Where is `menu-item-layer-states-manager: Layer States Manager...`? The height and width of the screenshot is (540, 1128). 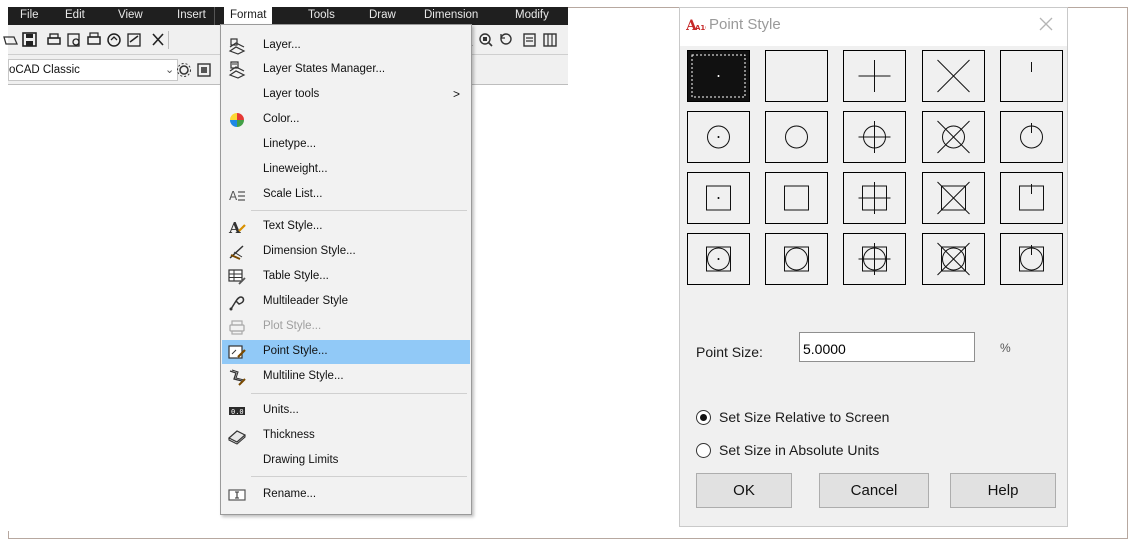 menu-item-layer-states-manager: Layer States Manager... is located at coordinates (346, 70).